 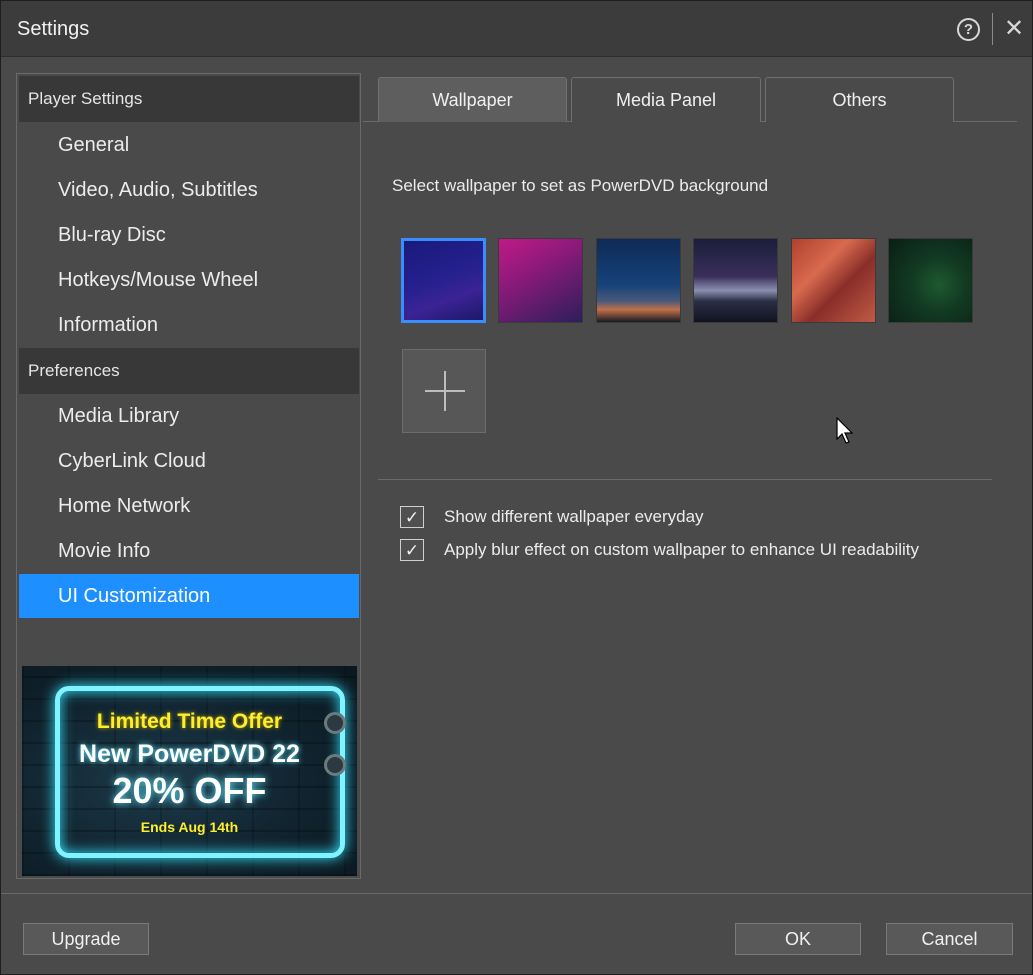 I want to click on add-wallpaper-button, so click(x=444, y=391).